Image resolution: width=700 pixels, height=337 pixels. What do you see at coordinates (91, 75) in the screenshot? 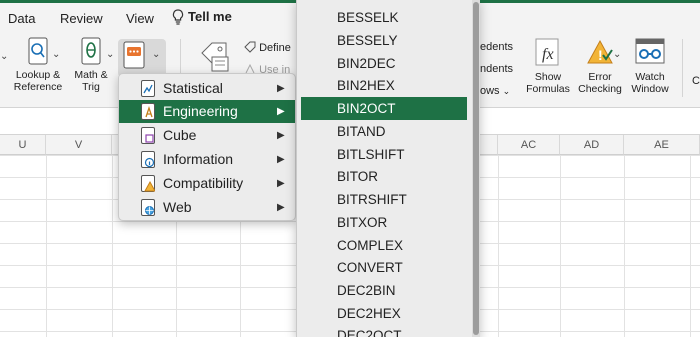
I see `math-label-1: Math &` at bounding box center [91, 75].